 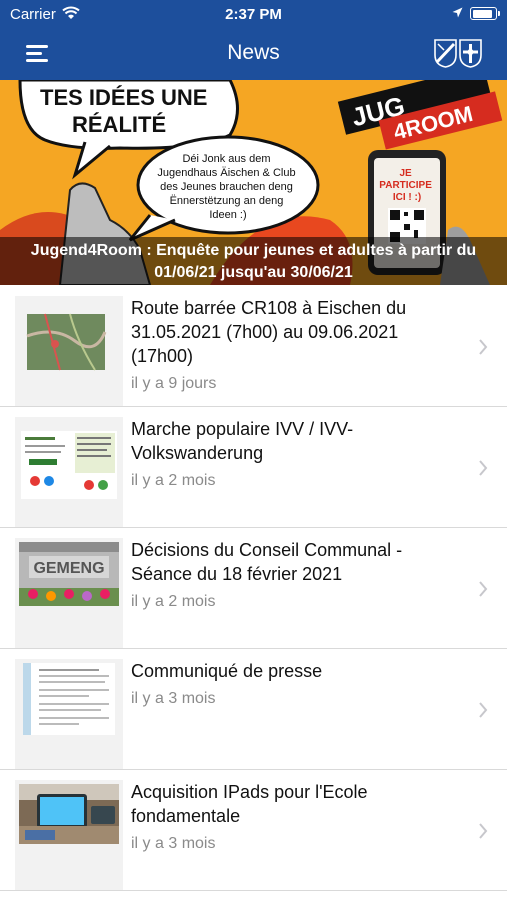 I want to click on status-bar: Carrier 2:37 PM, so click(x=253, y=15).